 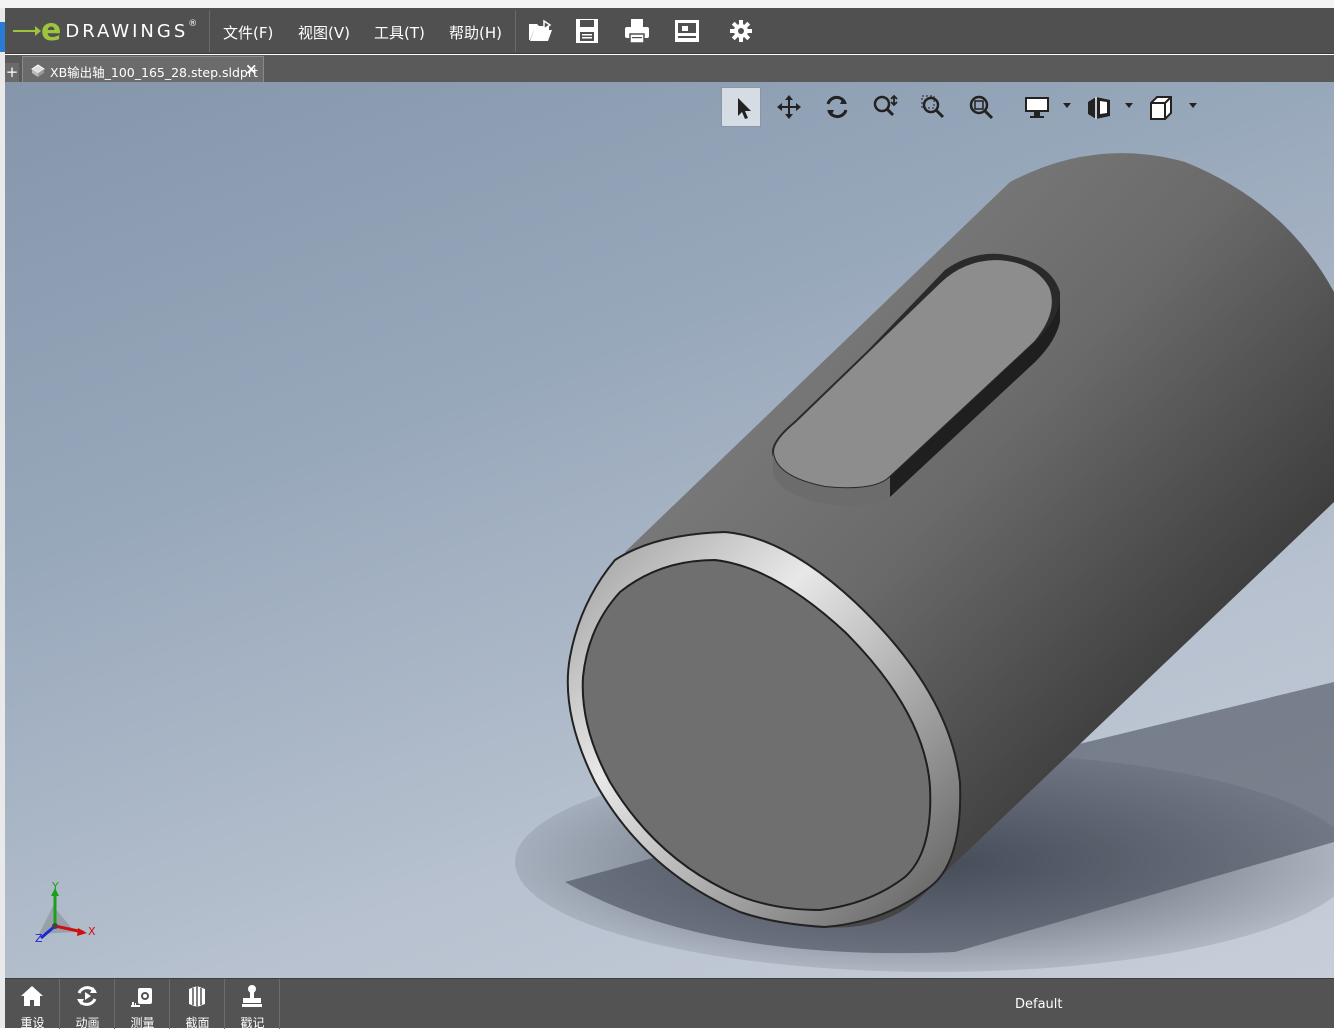 I want to click on save-icon, so click(x=587, y=31).